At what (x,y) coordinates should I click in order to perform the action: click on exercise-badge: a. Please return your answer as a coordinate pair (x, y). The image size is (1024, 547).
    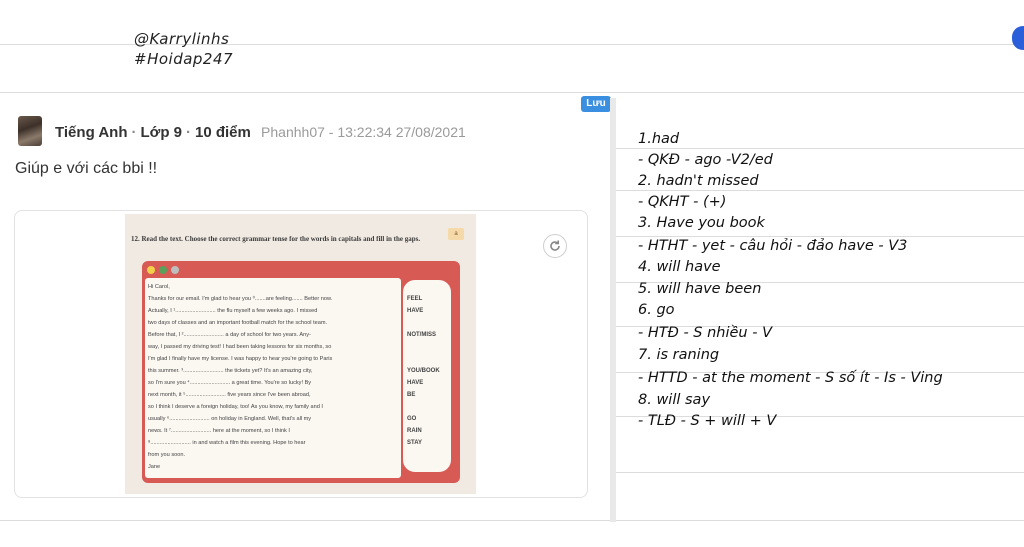
    Looking at the image, I should click on (456, 234).